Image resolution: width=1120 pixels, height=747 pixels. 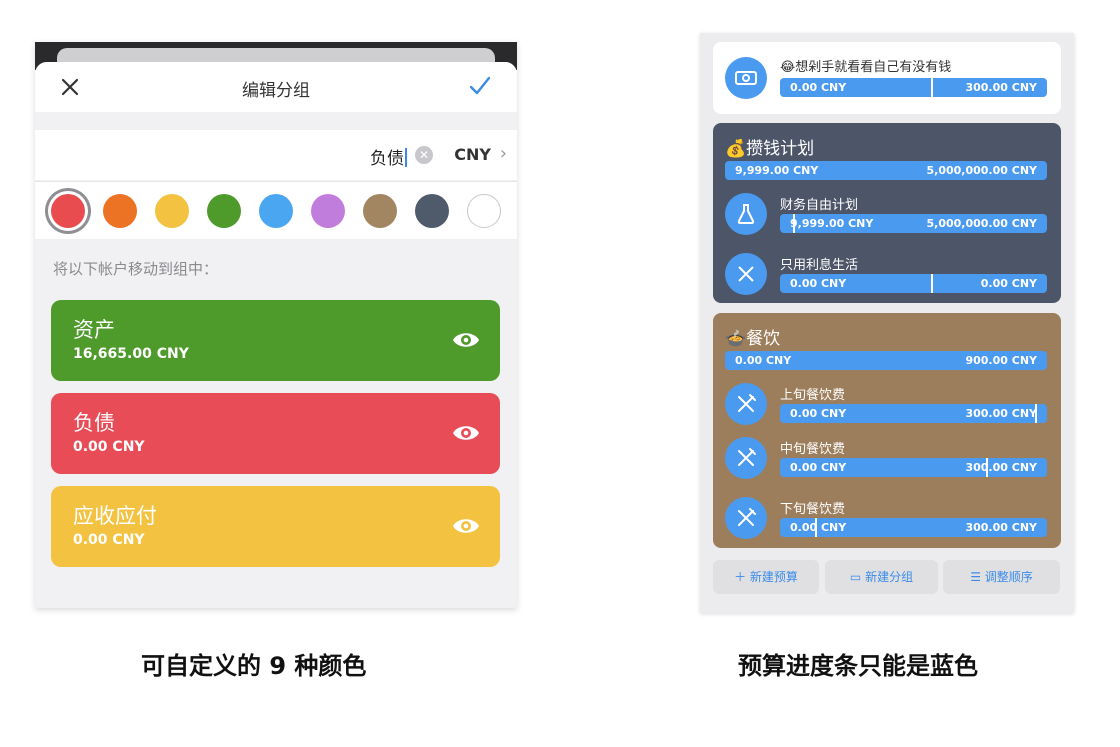 What do you see at coordinates (328, 211) in the screenshot?
I see `color-swatch-purple` at bounding box center [328, 211].